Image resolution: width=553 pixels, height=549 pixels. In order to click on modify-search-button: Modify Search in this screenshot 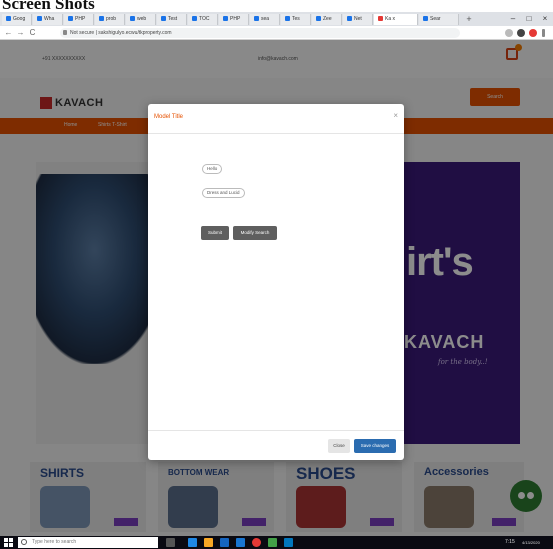, I will do `click(255, 233)`.